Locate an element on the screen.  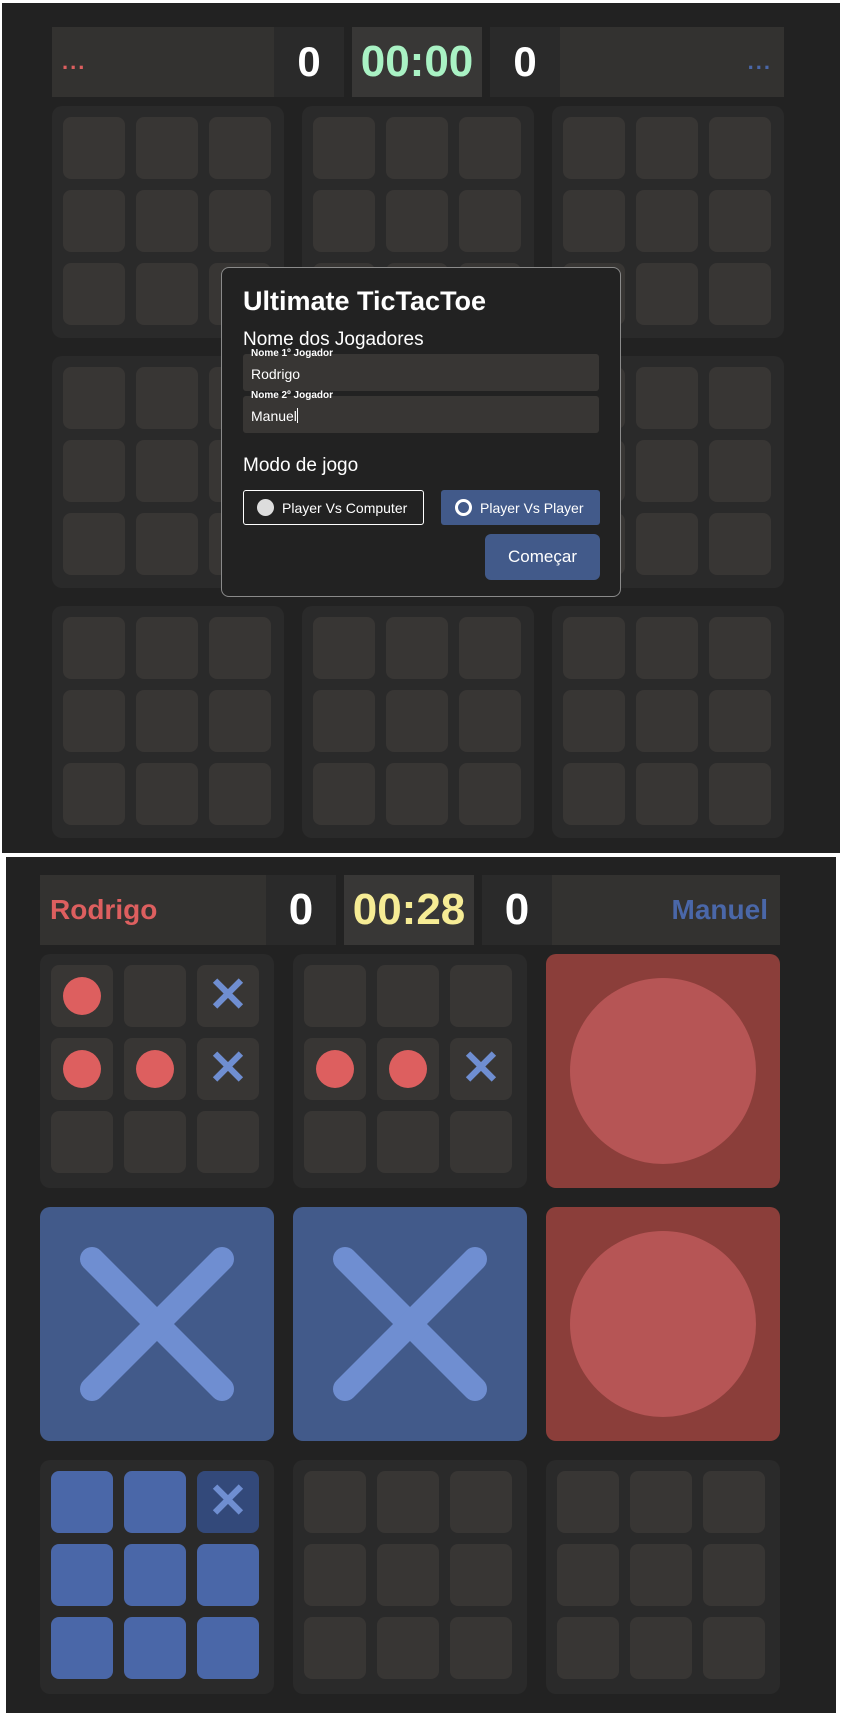
start-button: Começar is located at coordinates (542, 557).